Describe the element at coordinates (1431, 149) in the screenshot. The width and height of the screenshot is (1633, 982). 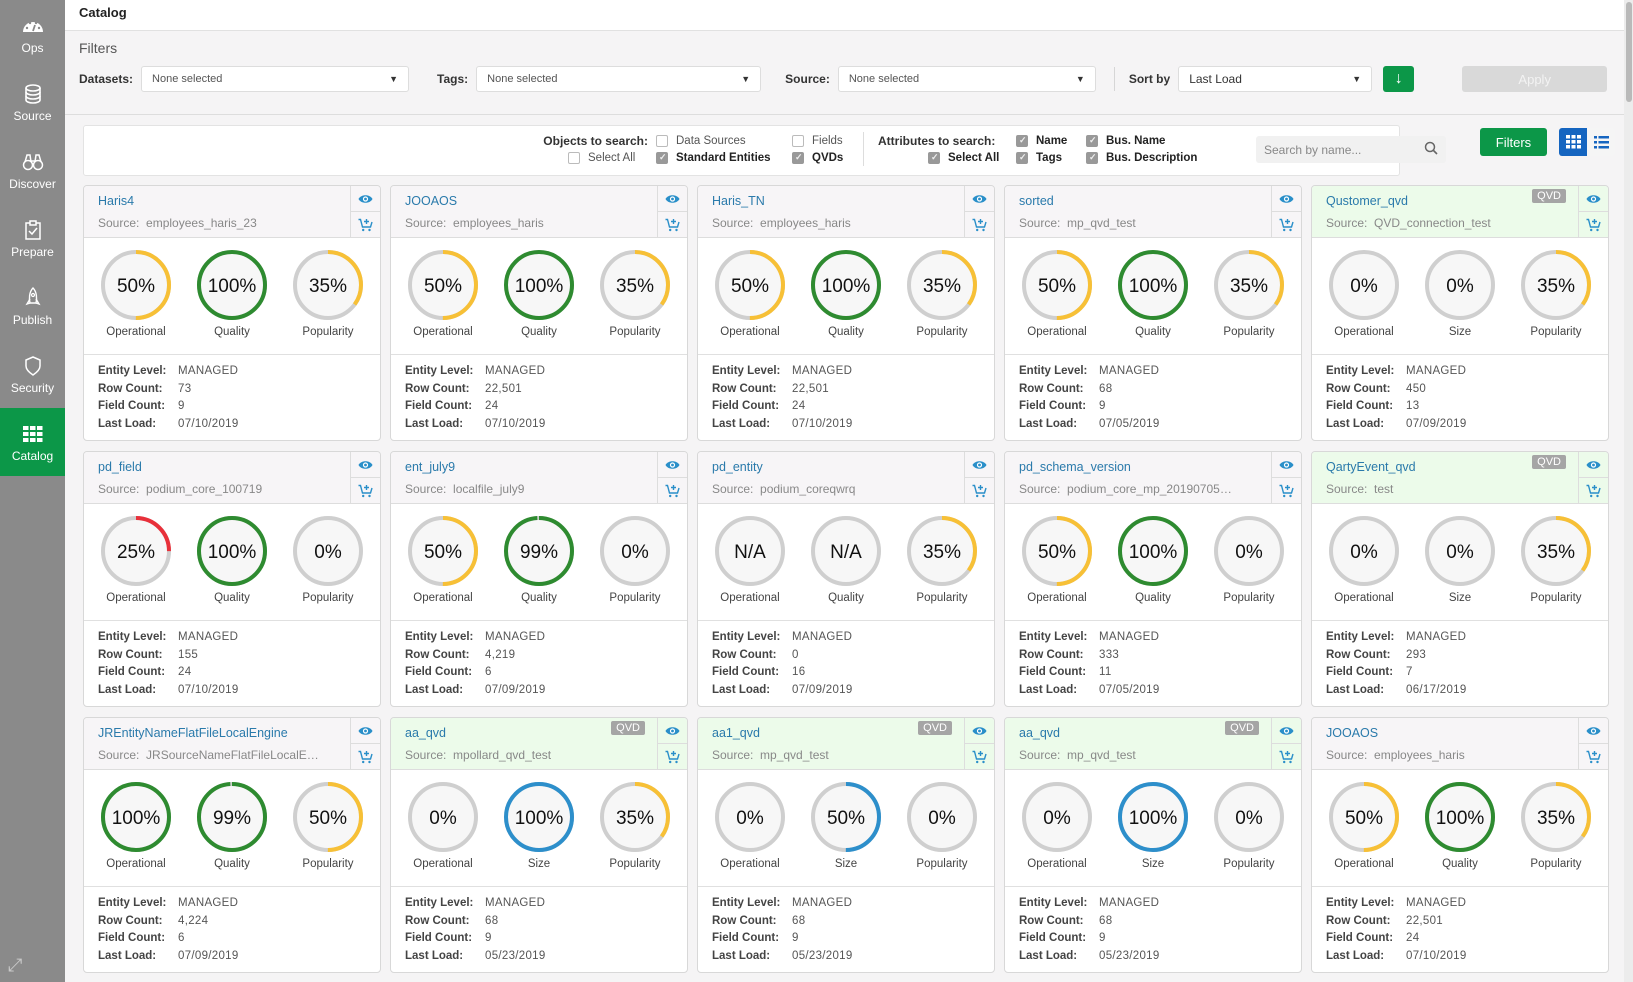
I see `search-icon` at that location.